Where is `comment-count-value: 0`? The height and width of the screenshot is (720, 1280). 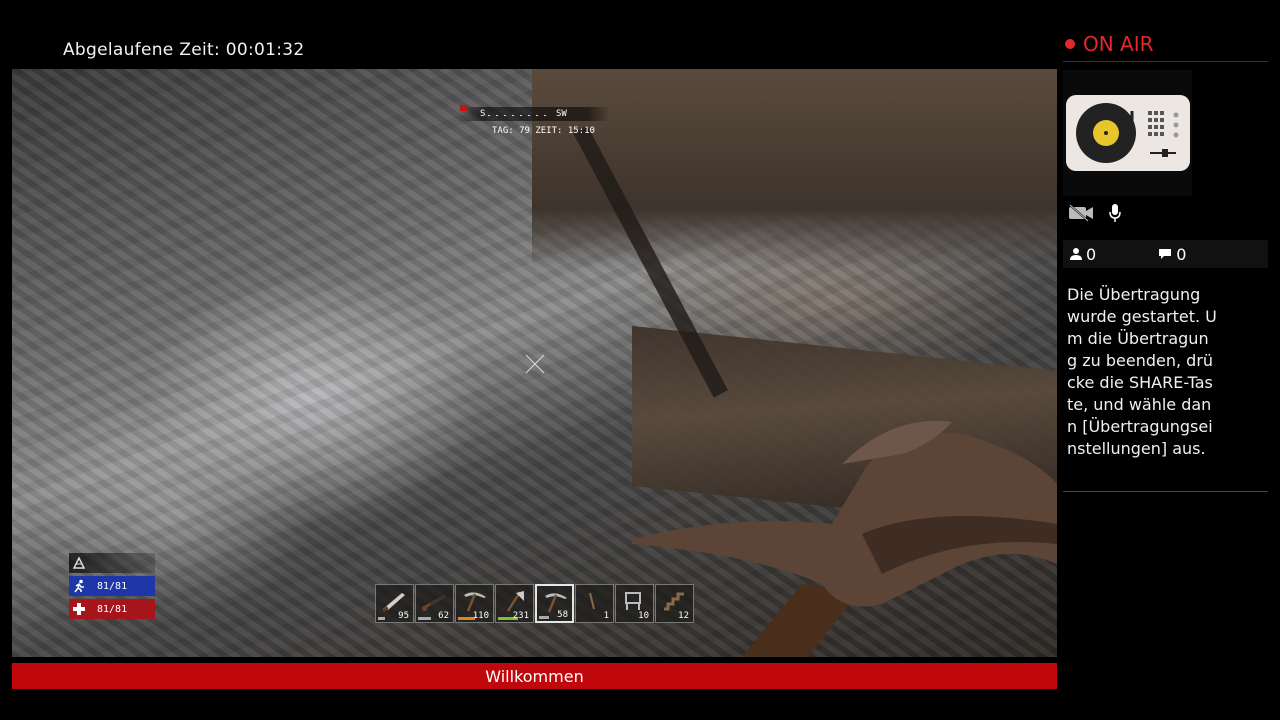
comment-count-value: 0 is located at coordinates (1181, 254).